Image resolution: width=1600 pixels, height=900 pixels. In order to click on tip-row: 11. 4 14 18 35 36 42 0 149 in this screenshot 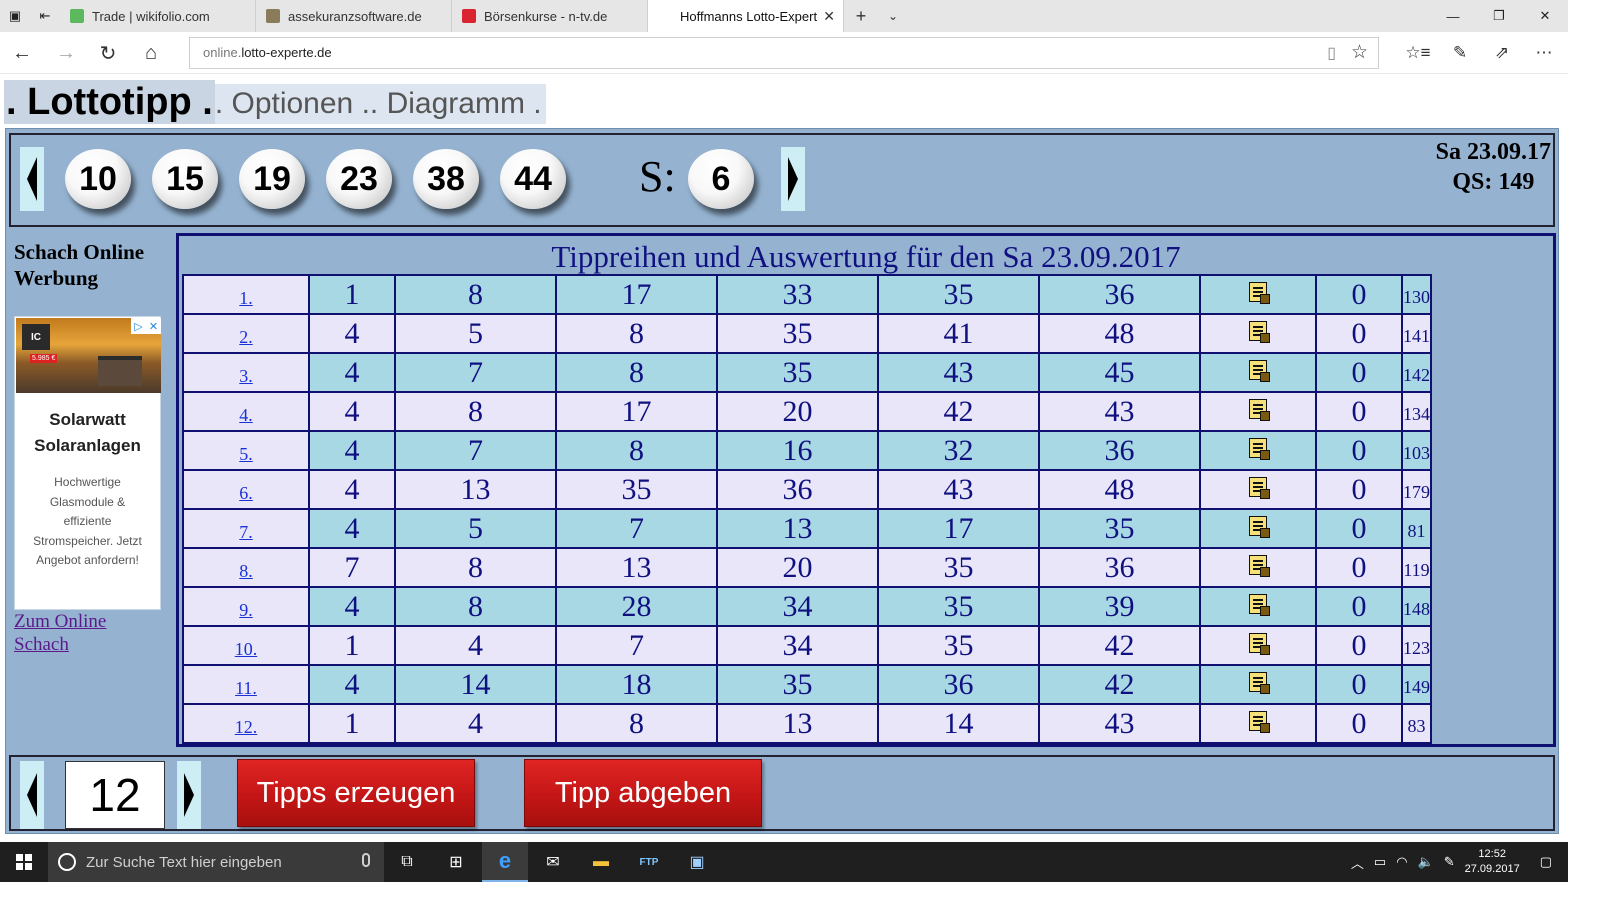, I will do `click(807, 684)`.